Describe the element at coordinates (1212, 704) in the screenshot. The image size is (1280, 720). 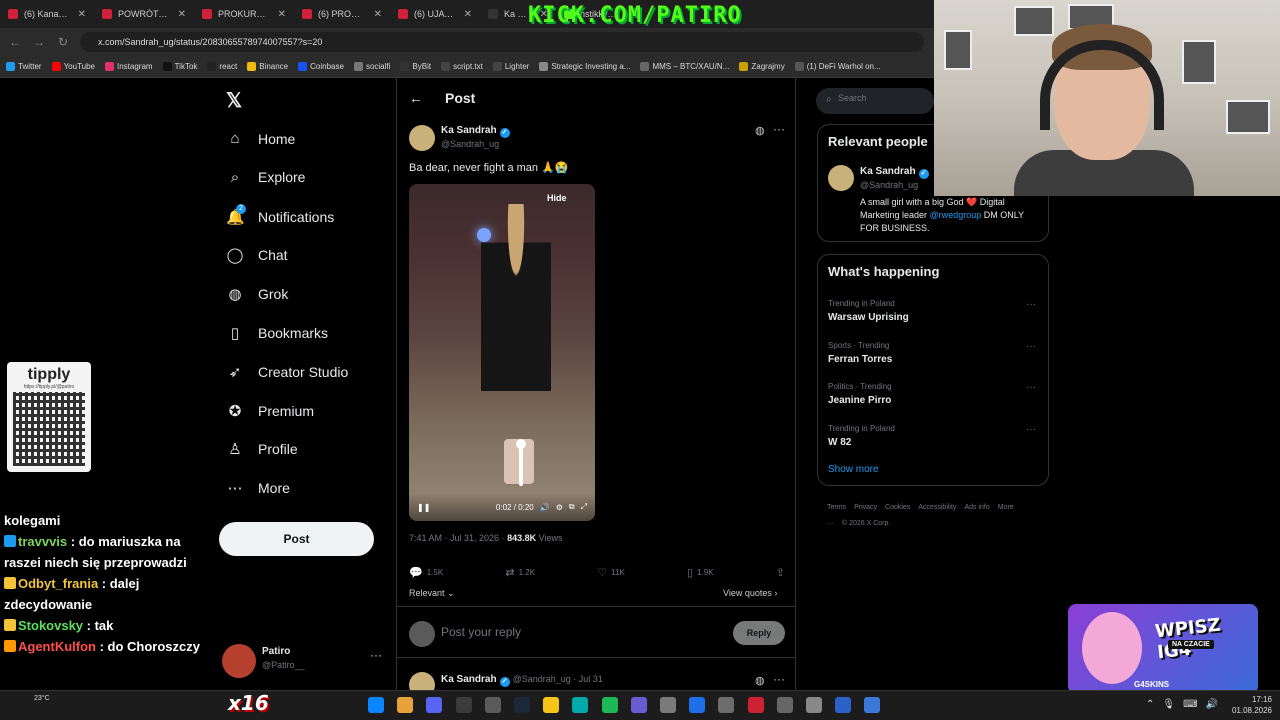
I see `speaker-icon: 🔊` at that location.